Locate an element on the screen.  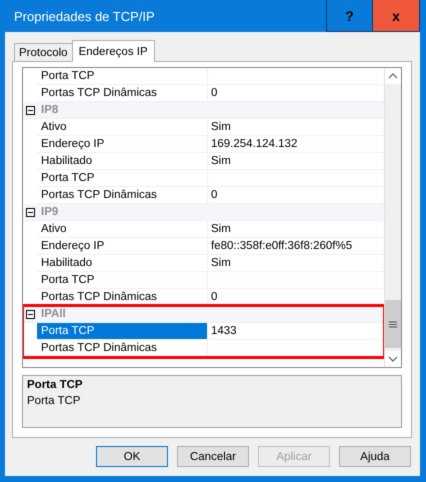
group-header: IP8 is located at coordinates (49, 110).